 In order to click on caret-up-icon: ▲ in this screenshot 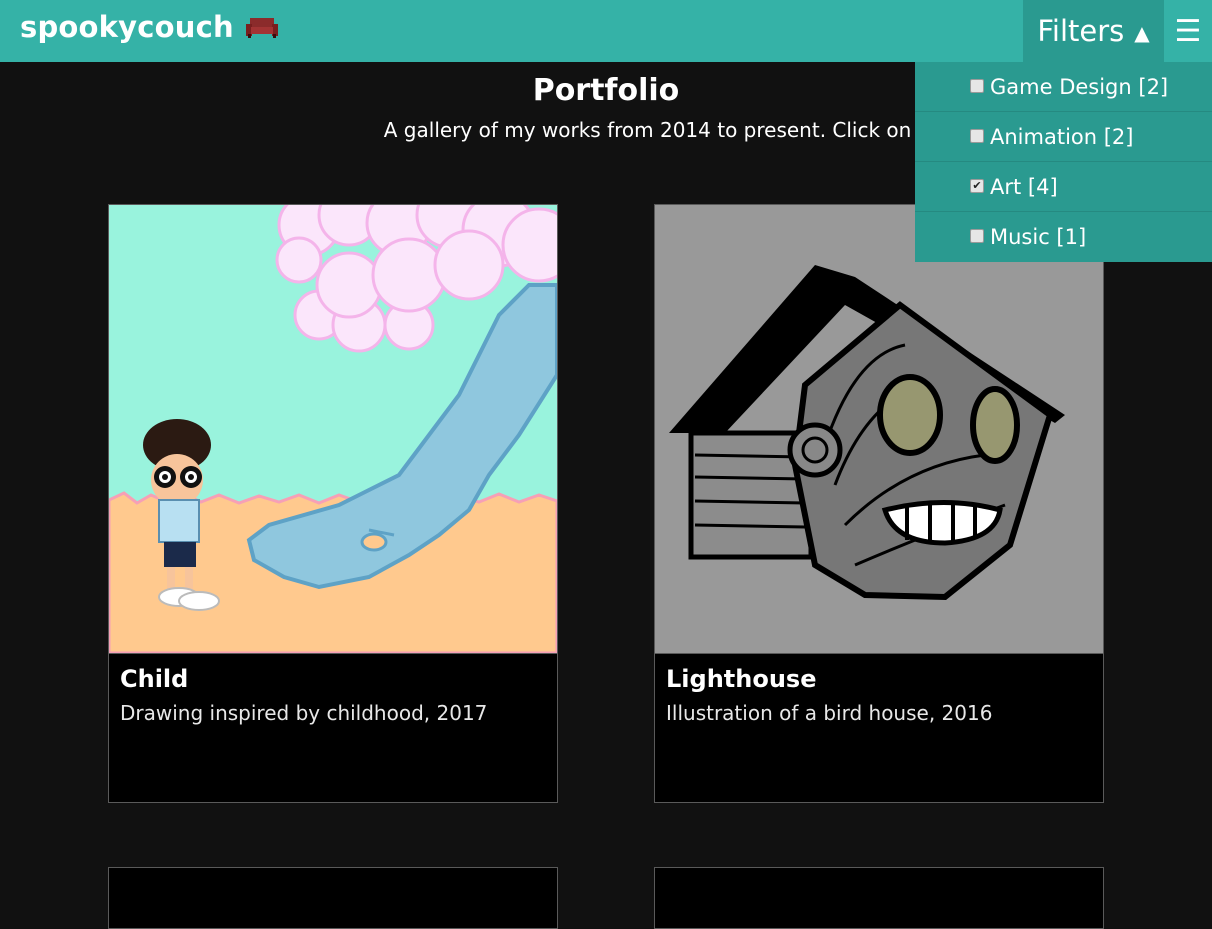, I will do `click(1142, 33)`.